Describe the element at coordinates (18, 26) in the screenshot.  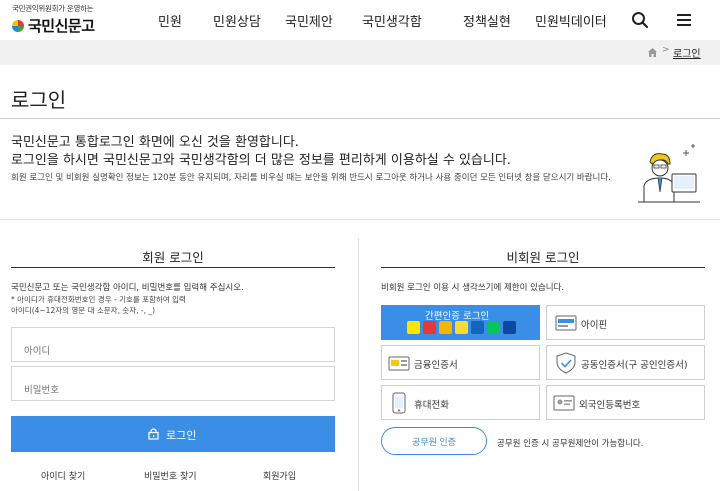
I see `logo-mark-icon` at that location.